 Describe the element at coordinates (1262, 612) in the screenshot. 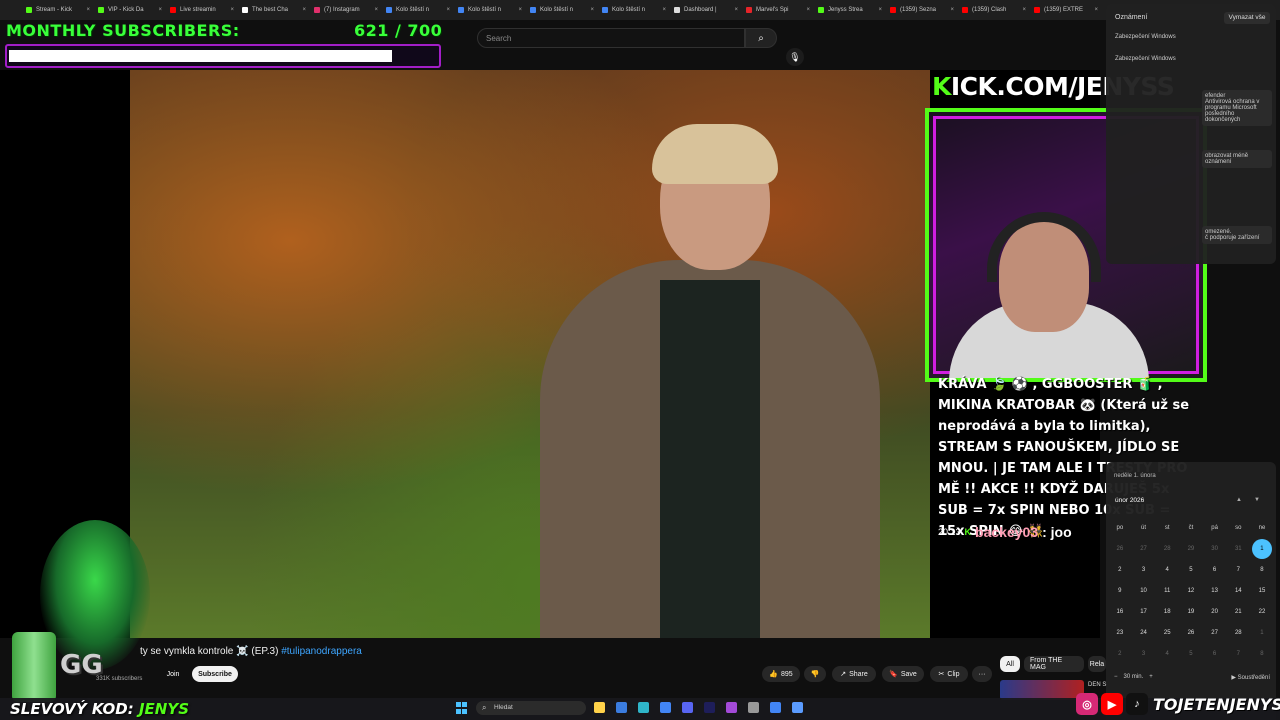

I see `calendar-day: 22` at that location.